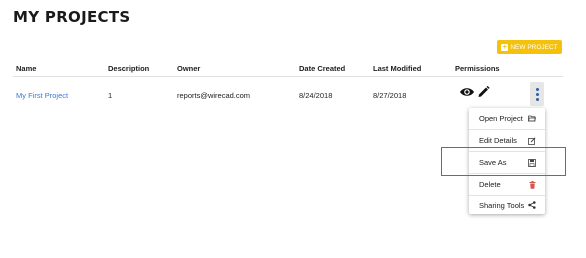 Image resolution: width=586 pixels, height=258 pixels. What do you see at coordinates (42, 95) in the screenshot?
I see `project-name-link: My First Project` at bounding box center [42, 95].